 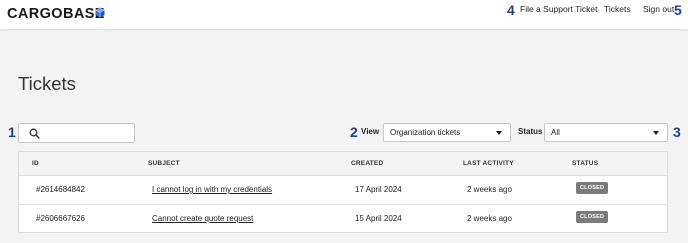 What do you see at coordinates (34, 133) in the screenshot?
I see `search-icon` at bounding box center [34, 133].